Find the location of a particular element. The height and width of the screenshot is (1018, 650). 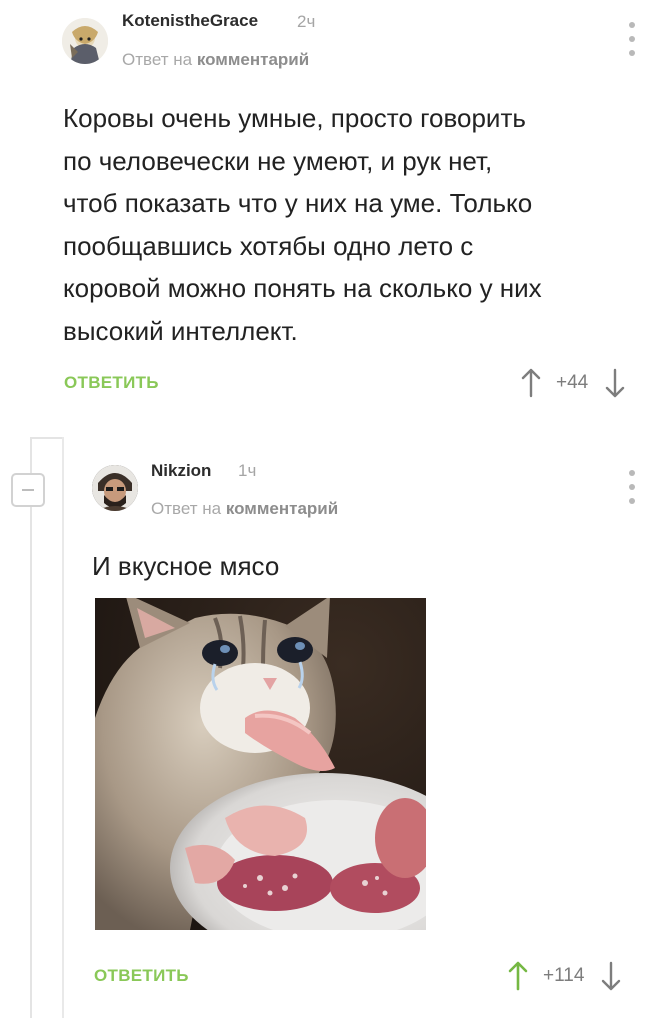

vote-controls: +44 is located at coordinates (573, 383).